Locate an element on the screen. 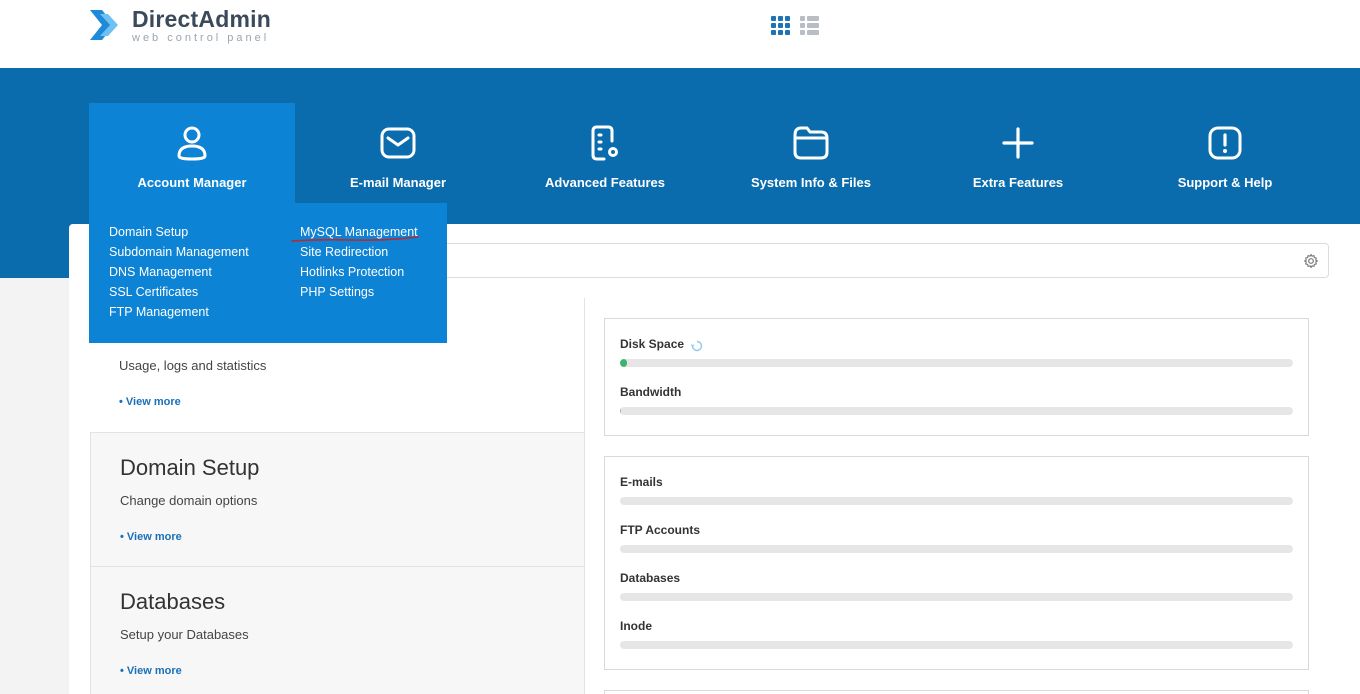 The height and width of the screenshot is (694, 1360). card-description: Setup your Databases is located at coordinates (184, 634).